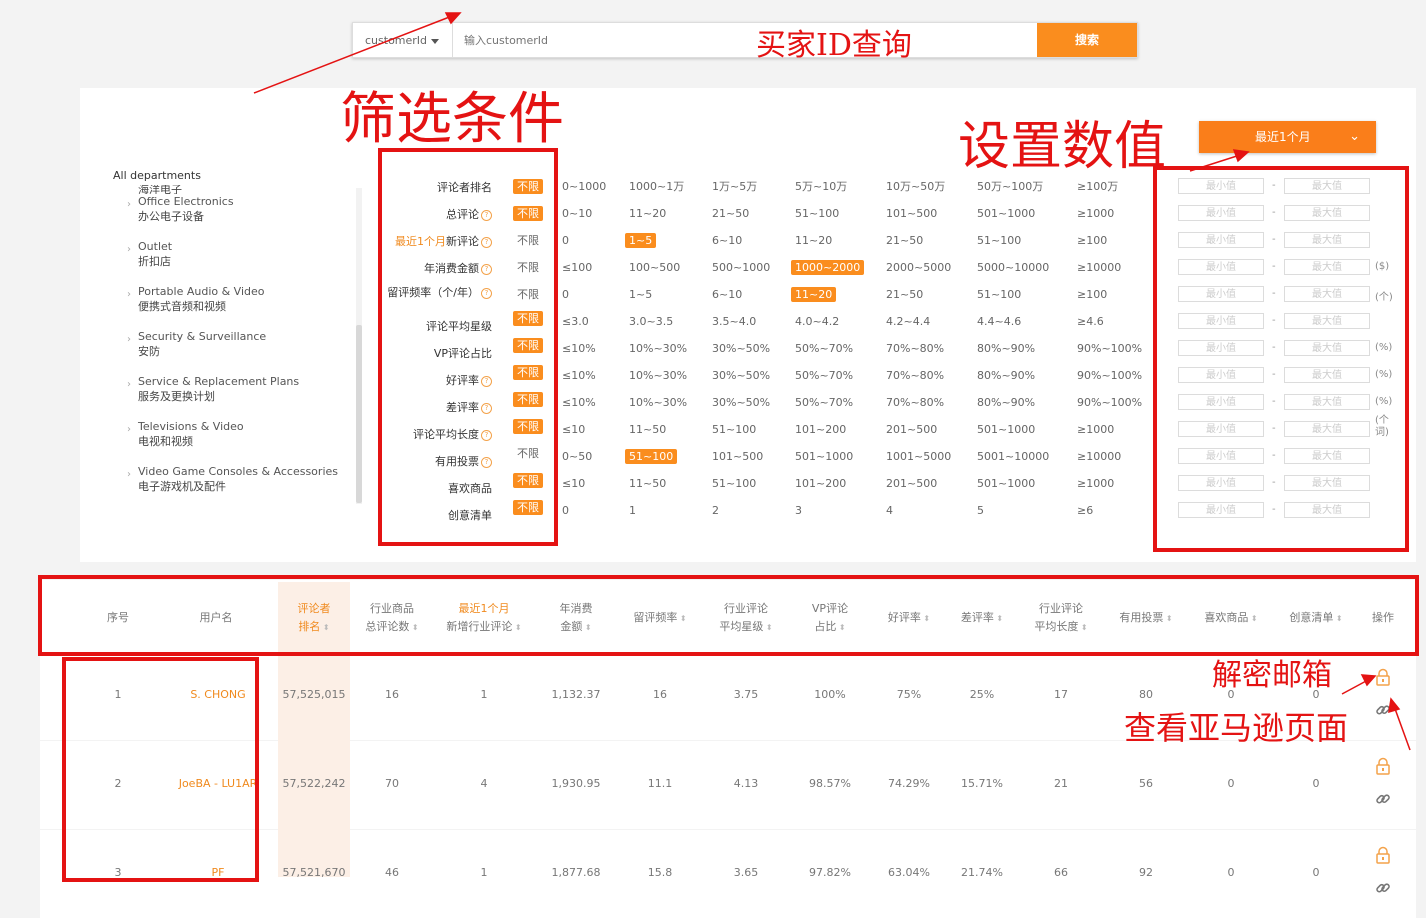 This screenshot has height=918, width=1426. Describe the element at coordinates (1272, 675) in the screenshot. I see `annotation-unlock-email: 解密邮箱` at that location.